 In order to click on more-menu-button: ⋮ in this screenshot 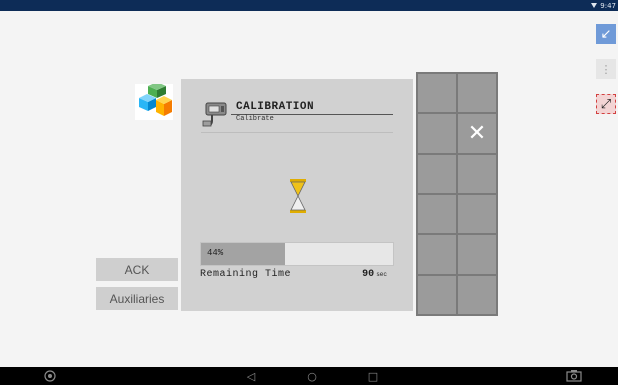, I will do `click(606, 69)`.